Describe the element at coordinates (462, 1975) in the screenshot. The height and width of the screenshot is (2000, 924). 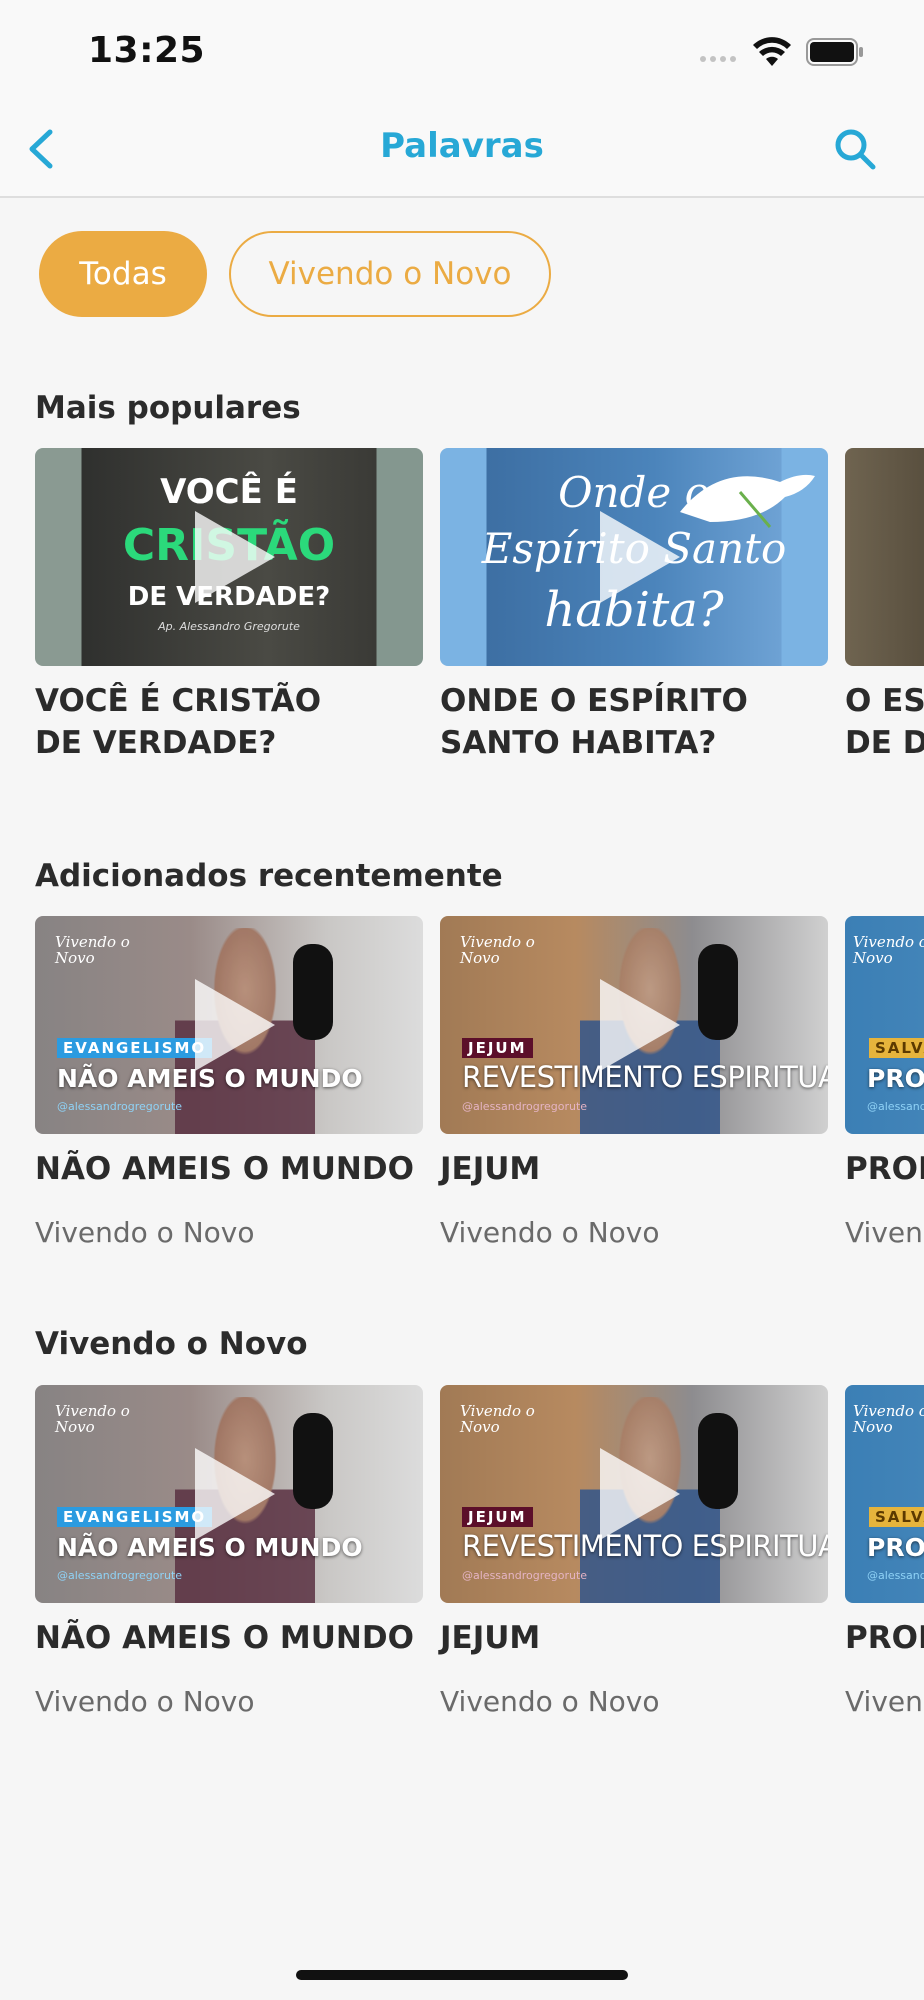
I see `home-indicator` at that location.